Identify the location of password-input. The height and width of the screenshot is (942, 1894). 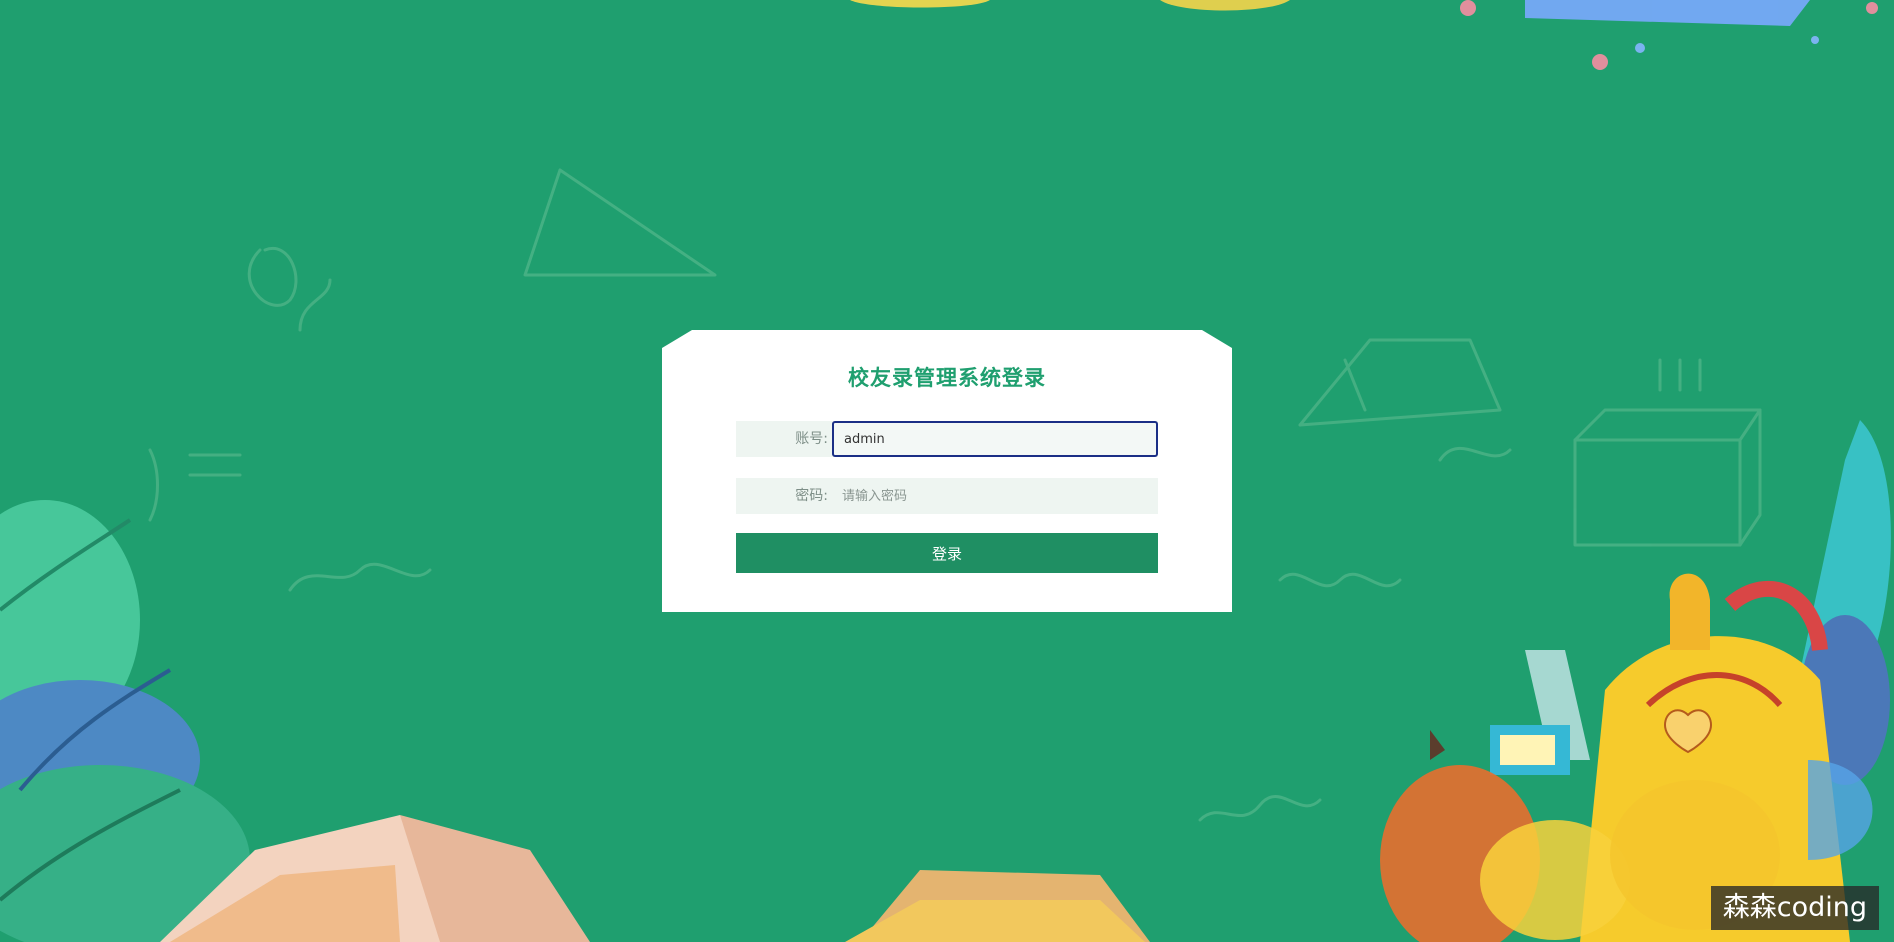
(995, 496).